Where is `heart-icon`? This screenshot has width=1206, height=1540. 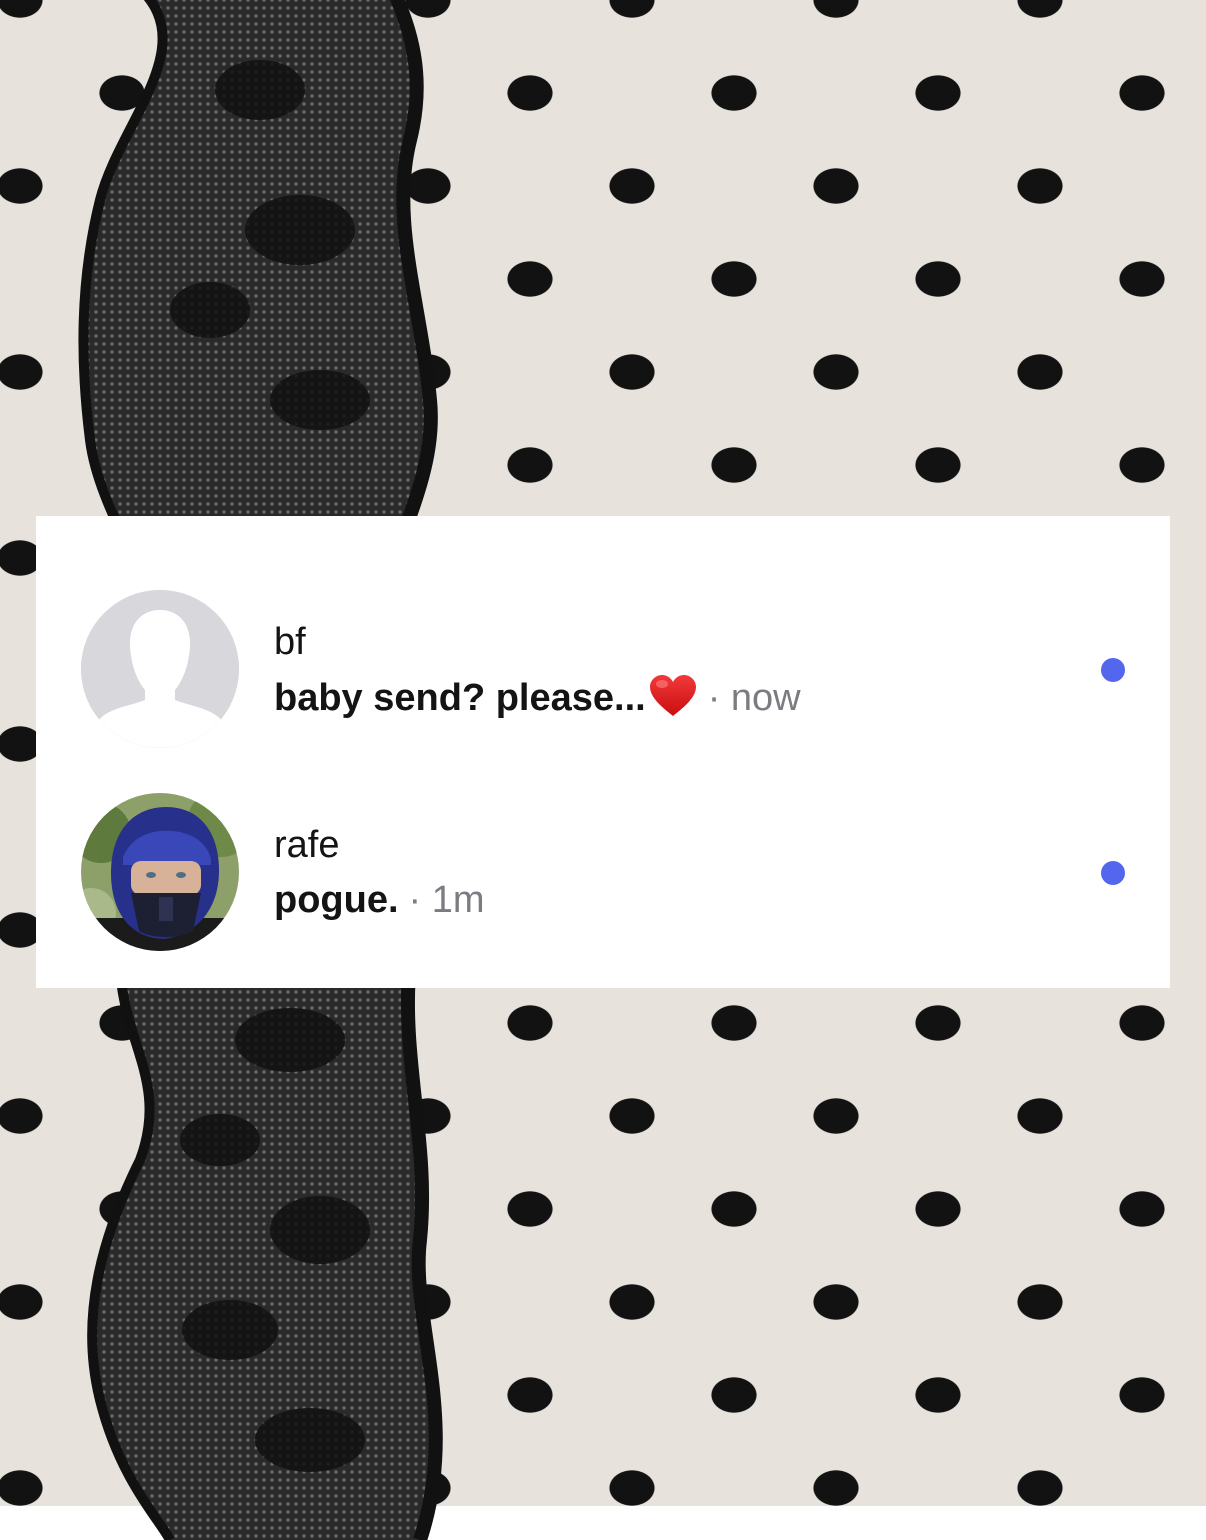
heart-icon is located at coordinates (673, 701).